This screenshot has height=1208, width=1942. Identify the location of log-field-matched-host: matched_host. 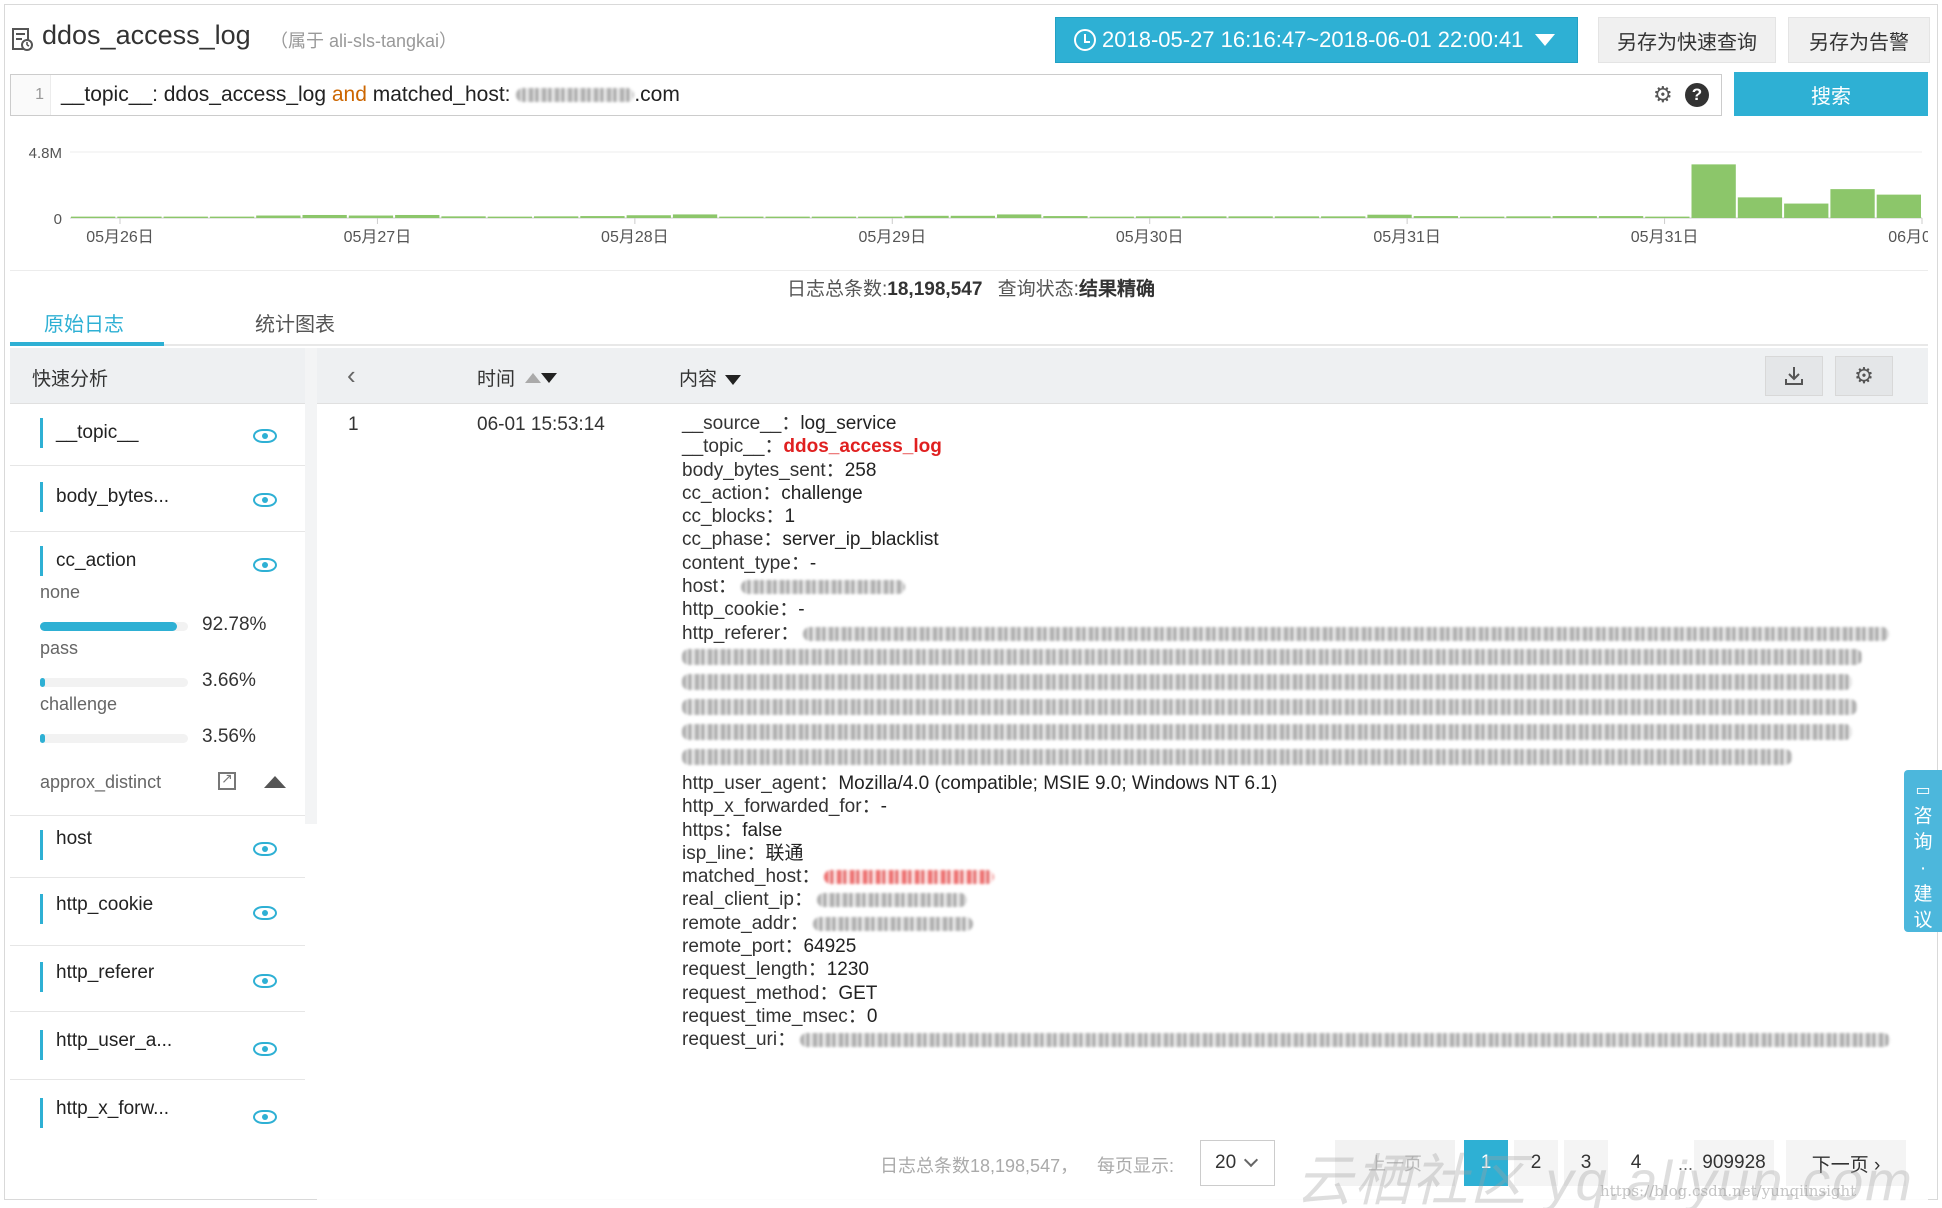
(1287, 876).